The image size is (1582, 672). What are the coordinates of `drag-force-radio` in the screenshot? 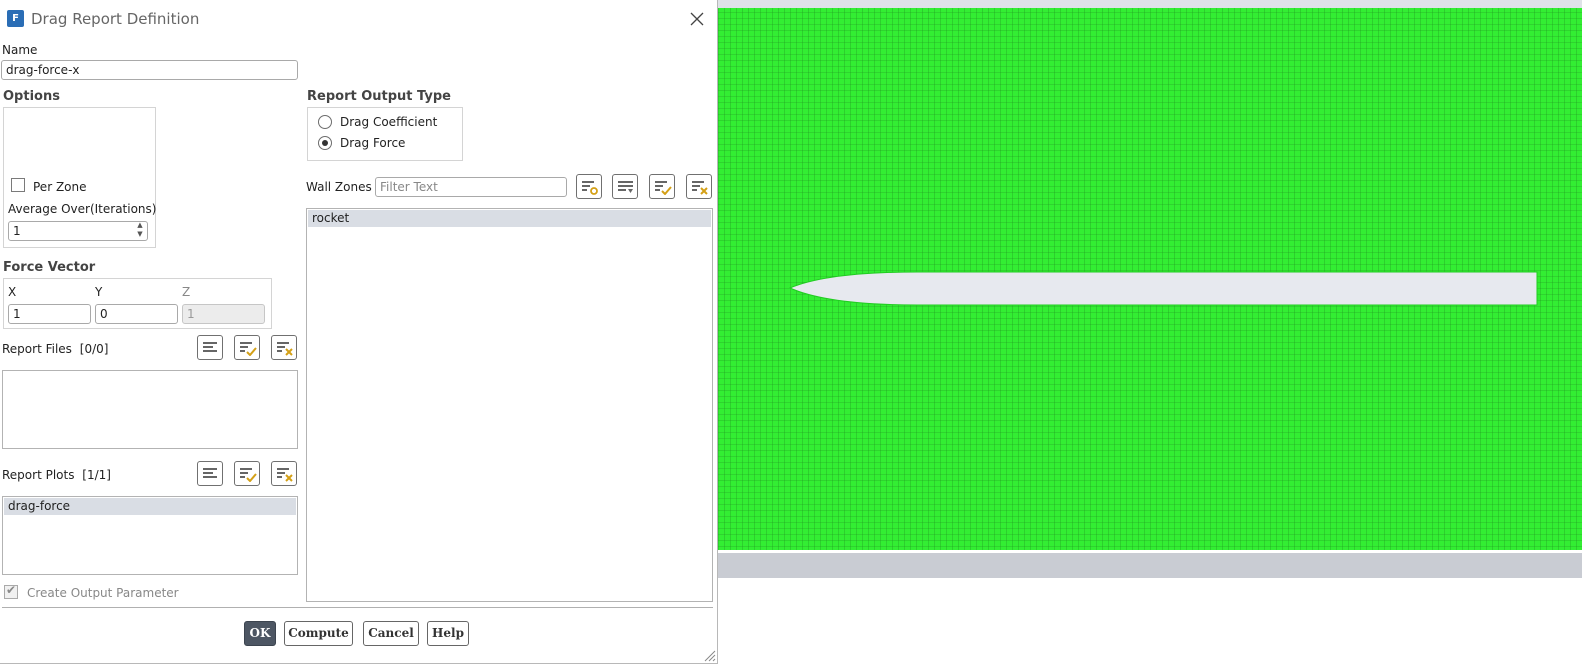 It's located at (325, 143).